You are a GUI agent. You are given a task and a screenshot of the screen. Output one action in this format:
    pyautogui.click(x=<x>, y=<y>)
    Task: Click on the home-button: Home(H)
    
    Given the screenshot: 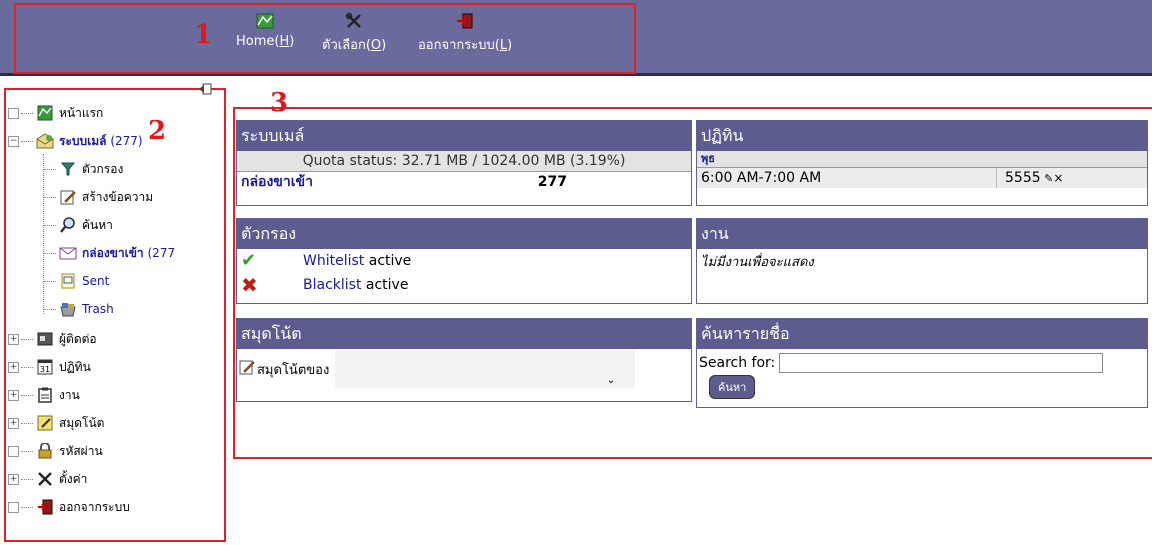 What is the action you would take?
    pyautogui.click(x=265, y=30)
    